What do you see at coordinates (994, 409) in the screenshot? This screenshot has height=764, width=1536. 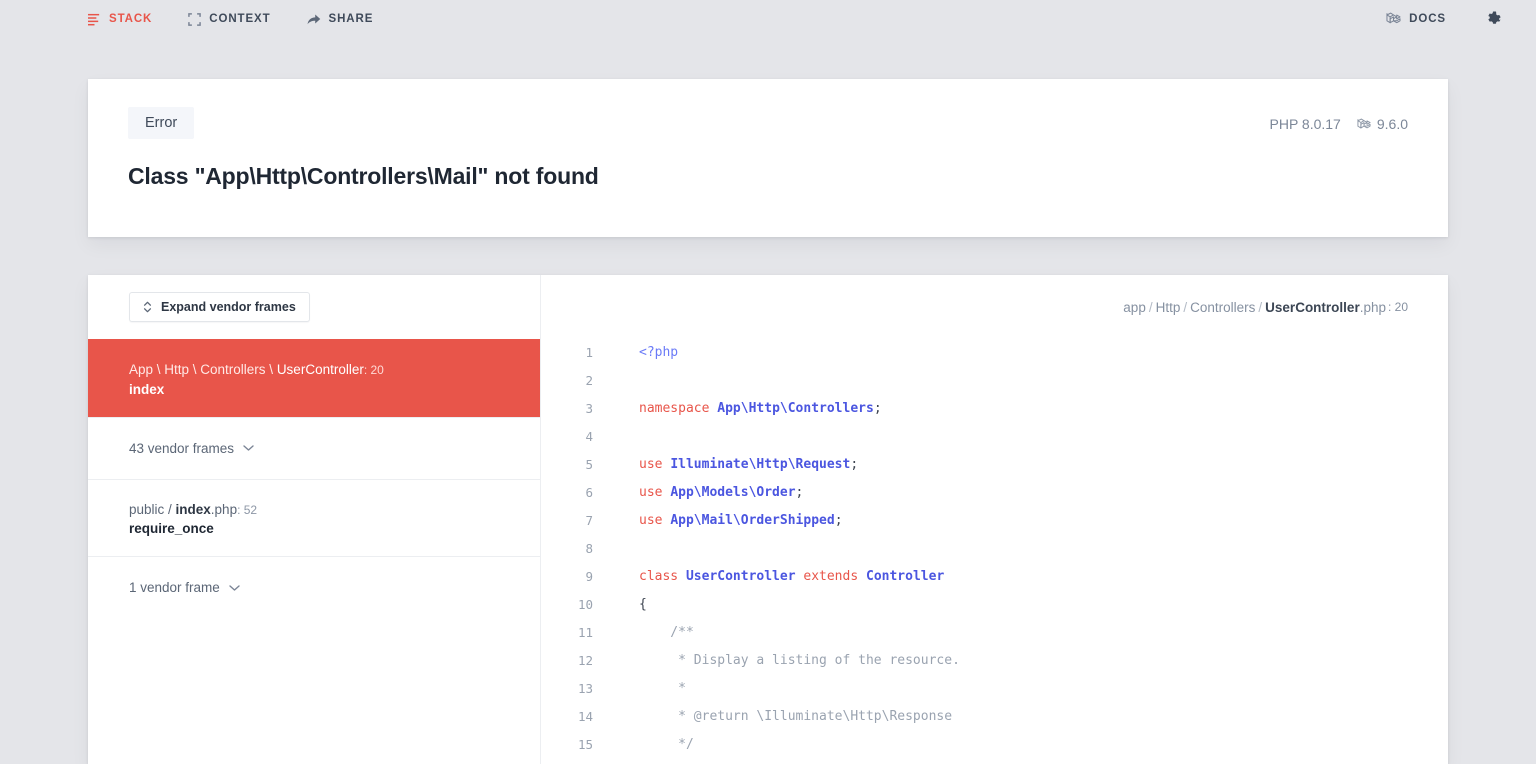 I see `code-line: 3 namespace App\Http\Controllers;` at bounding box center [994, 409].